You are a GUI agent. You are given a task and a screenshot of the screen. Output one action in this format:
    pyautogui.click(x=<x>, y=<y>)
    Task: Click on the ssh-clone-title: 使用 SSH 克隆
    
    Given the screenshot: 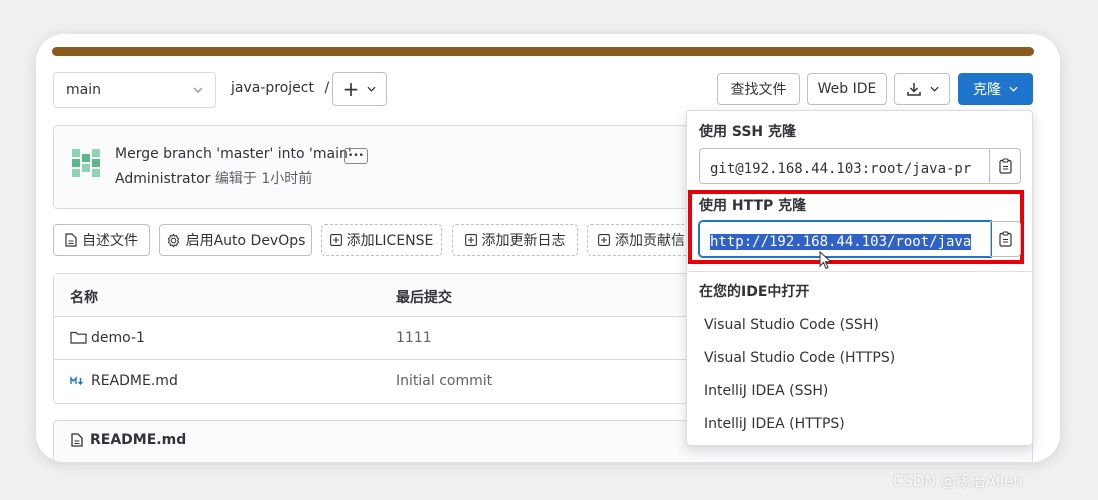 What is the action you would take?
    pyautogui.click(x=748, y=132)
    